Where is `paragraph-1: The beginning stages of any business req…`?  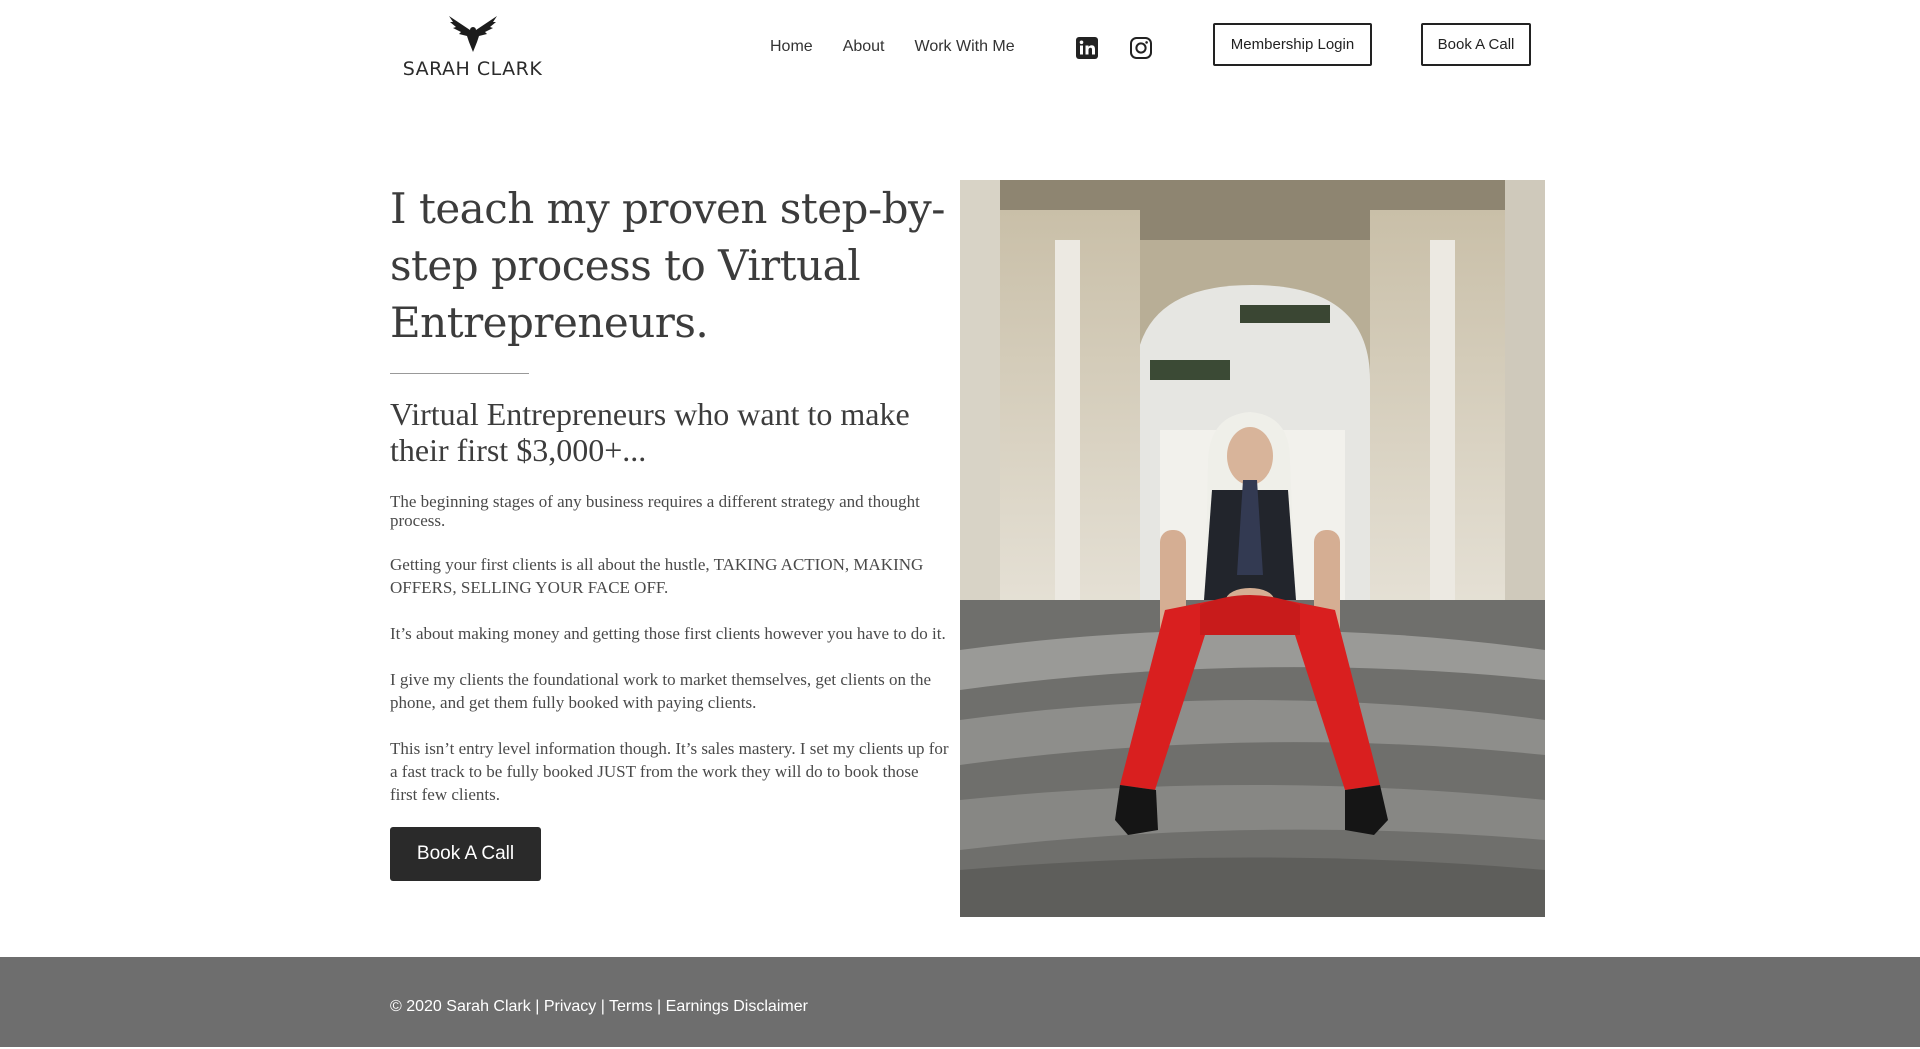
paragraph-1: The beginning stages of any business req… is located at coordinates (655, 511).